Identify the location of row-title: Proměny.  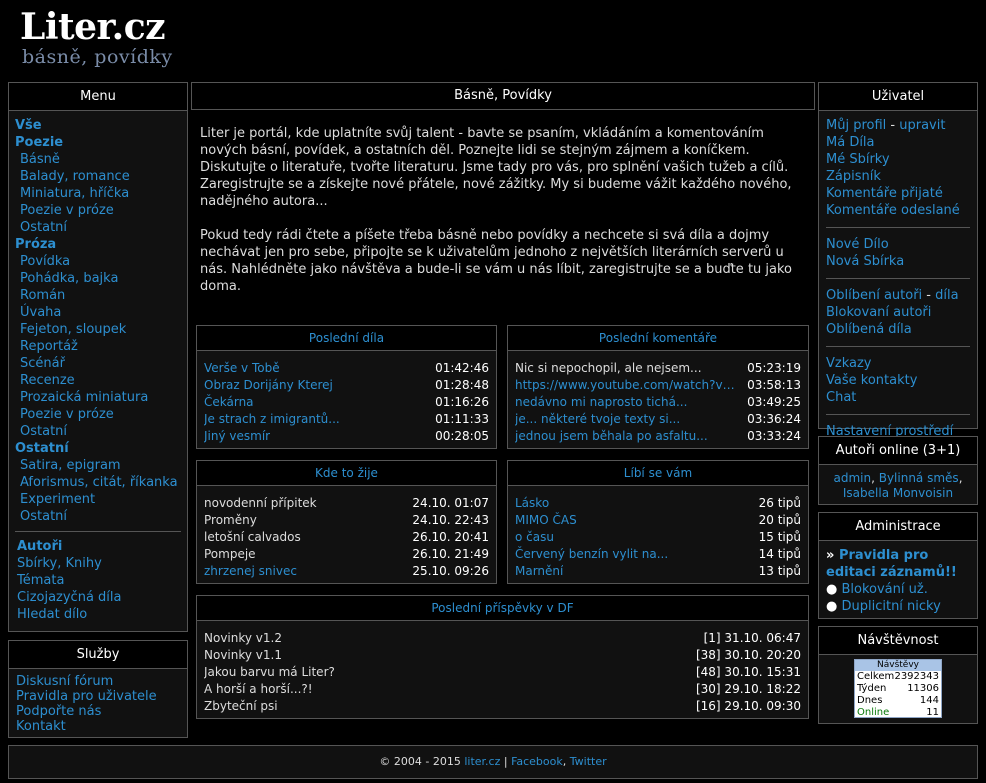
(230, 520).